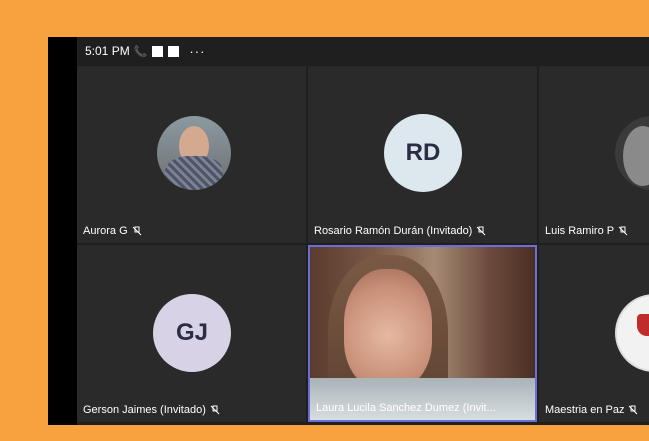  I want to click on participant-tile-rosario: RD Rosario Ramón Durán (Invitado), so click(422, 154).